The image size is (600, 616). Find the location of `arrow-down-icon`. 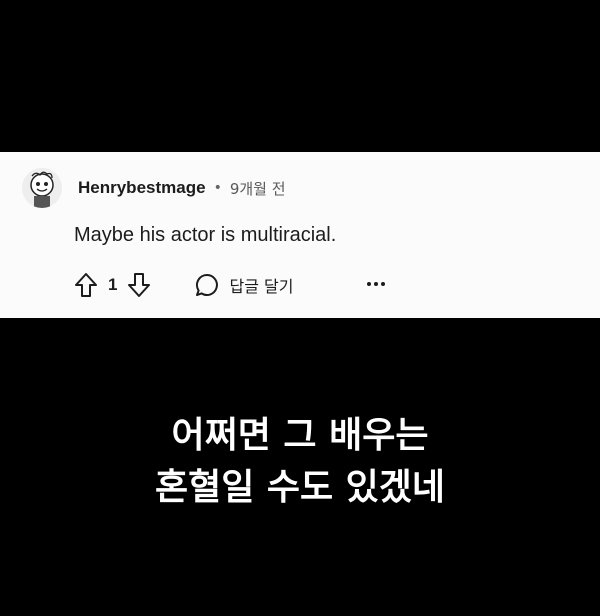

arrow-down-icon is located at coordinates (139, 285).